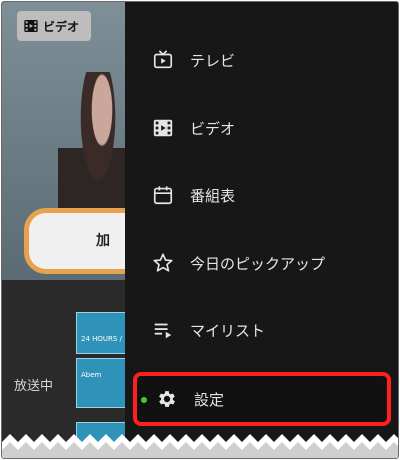 Image resolution: width=400 pixels, height=460 pixels. I want to click on caption-box, so click(75, 241).